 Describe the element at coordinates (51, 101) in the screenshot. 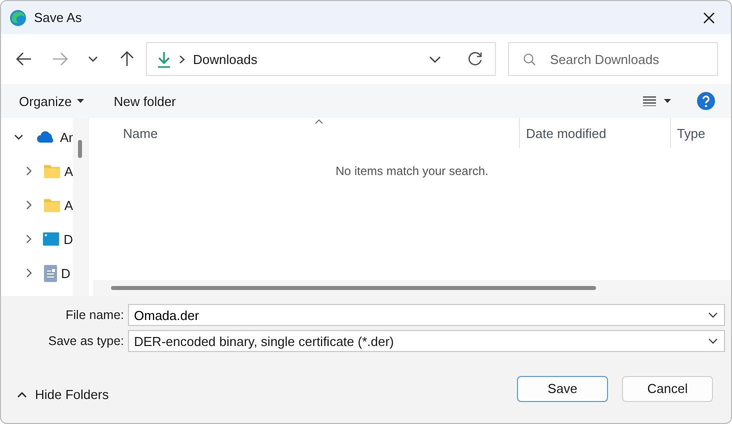

I see `organize-button: Organize` at that location.